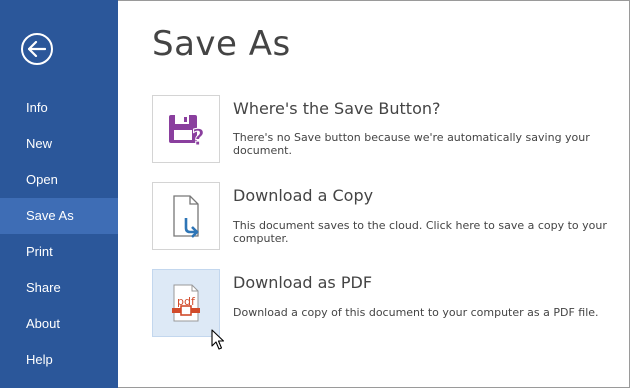  I want to click on sidebar-item-print: Print, so click(59, 252).